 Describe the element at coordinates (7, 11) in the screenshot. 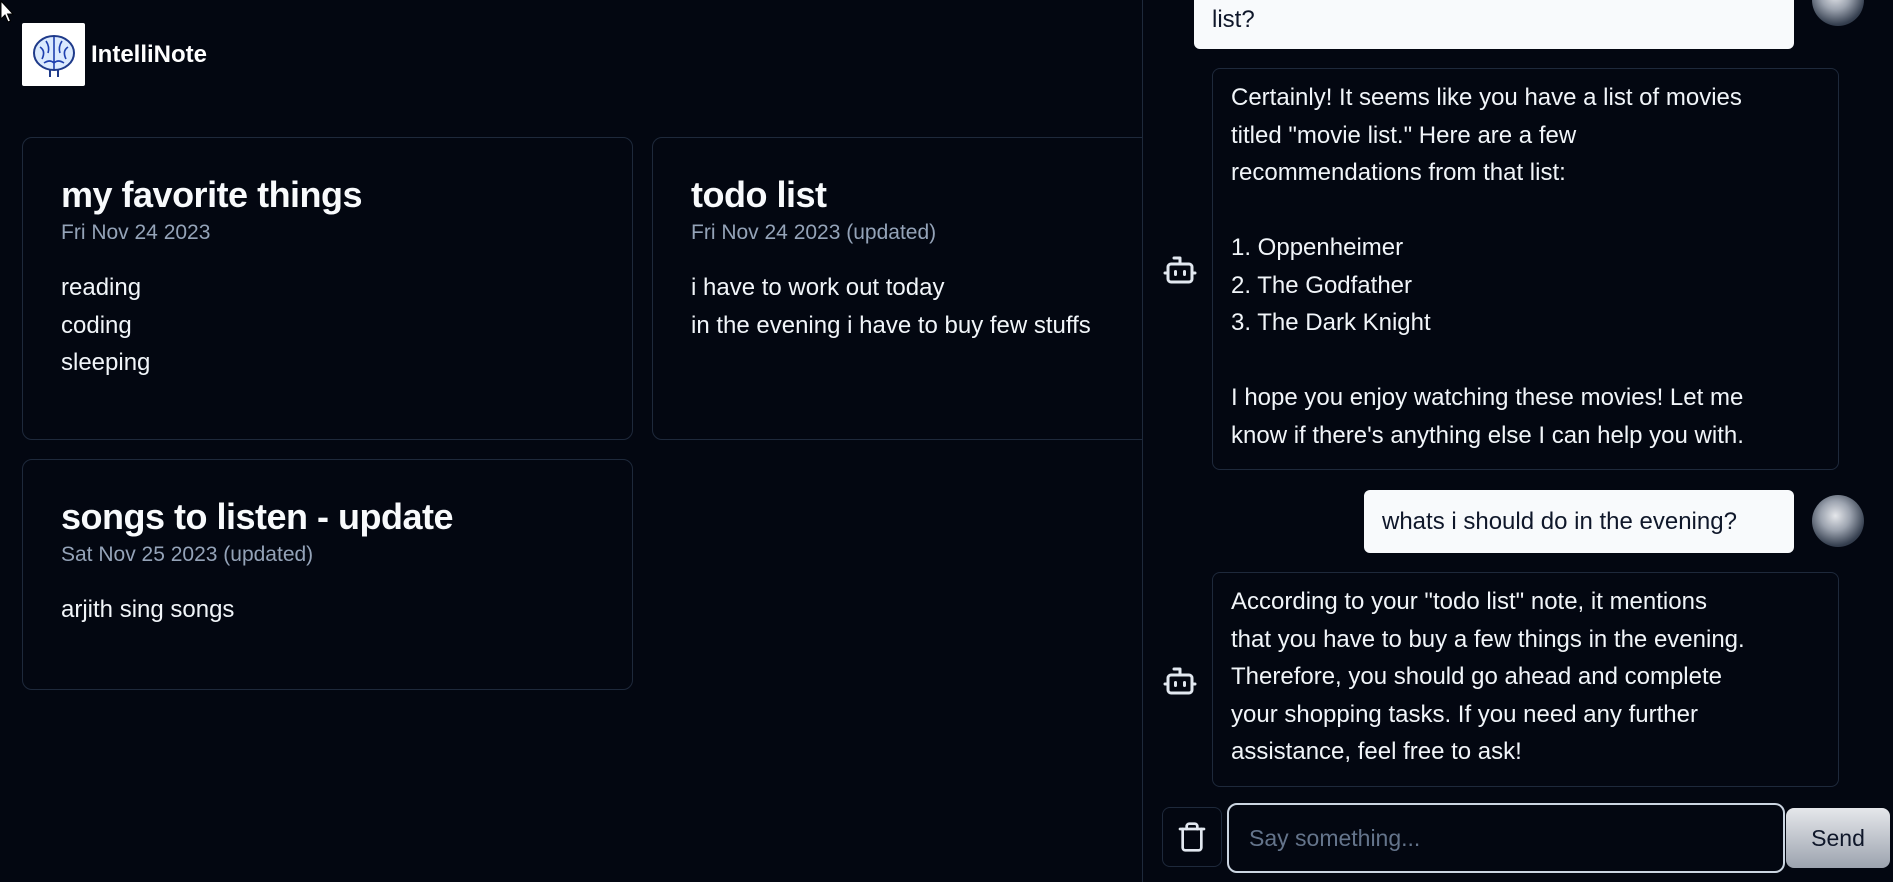

I see `mouse-cursor-icon` at that location.